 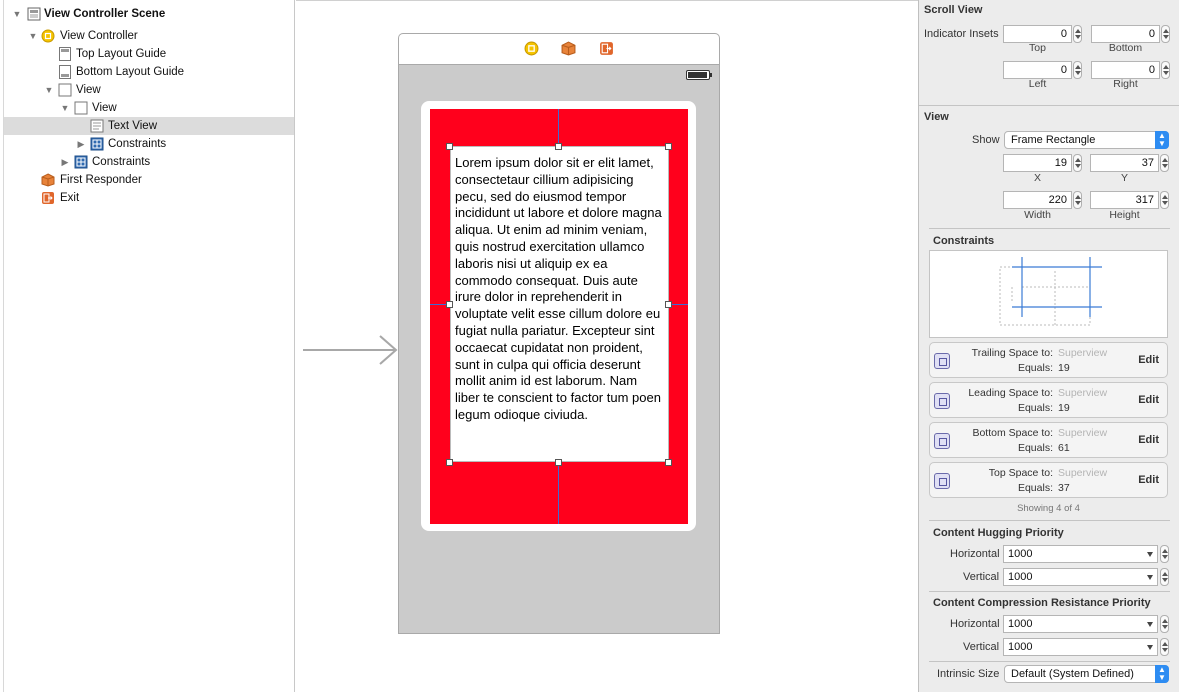 I want to click on frame-width-stepper, so click(x=1077, y=200).